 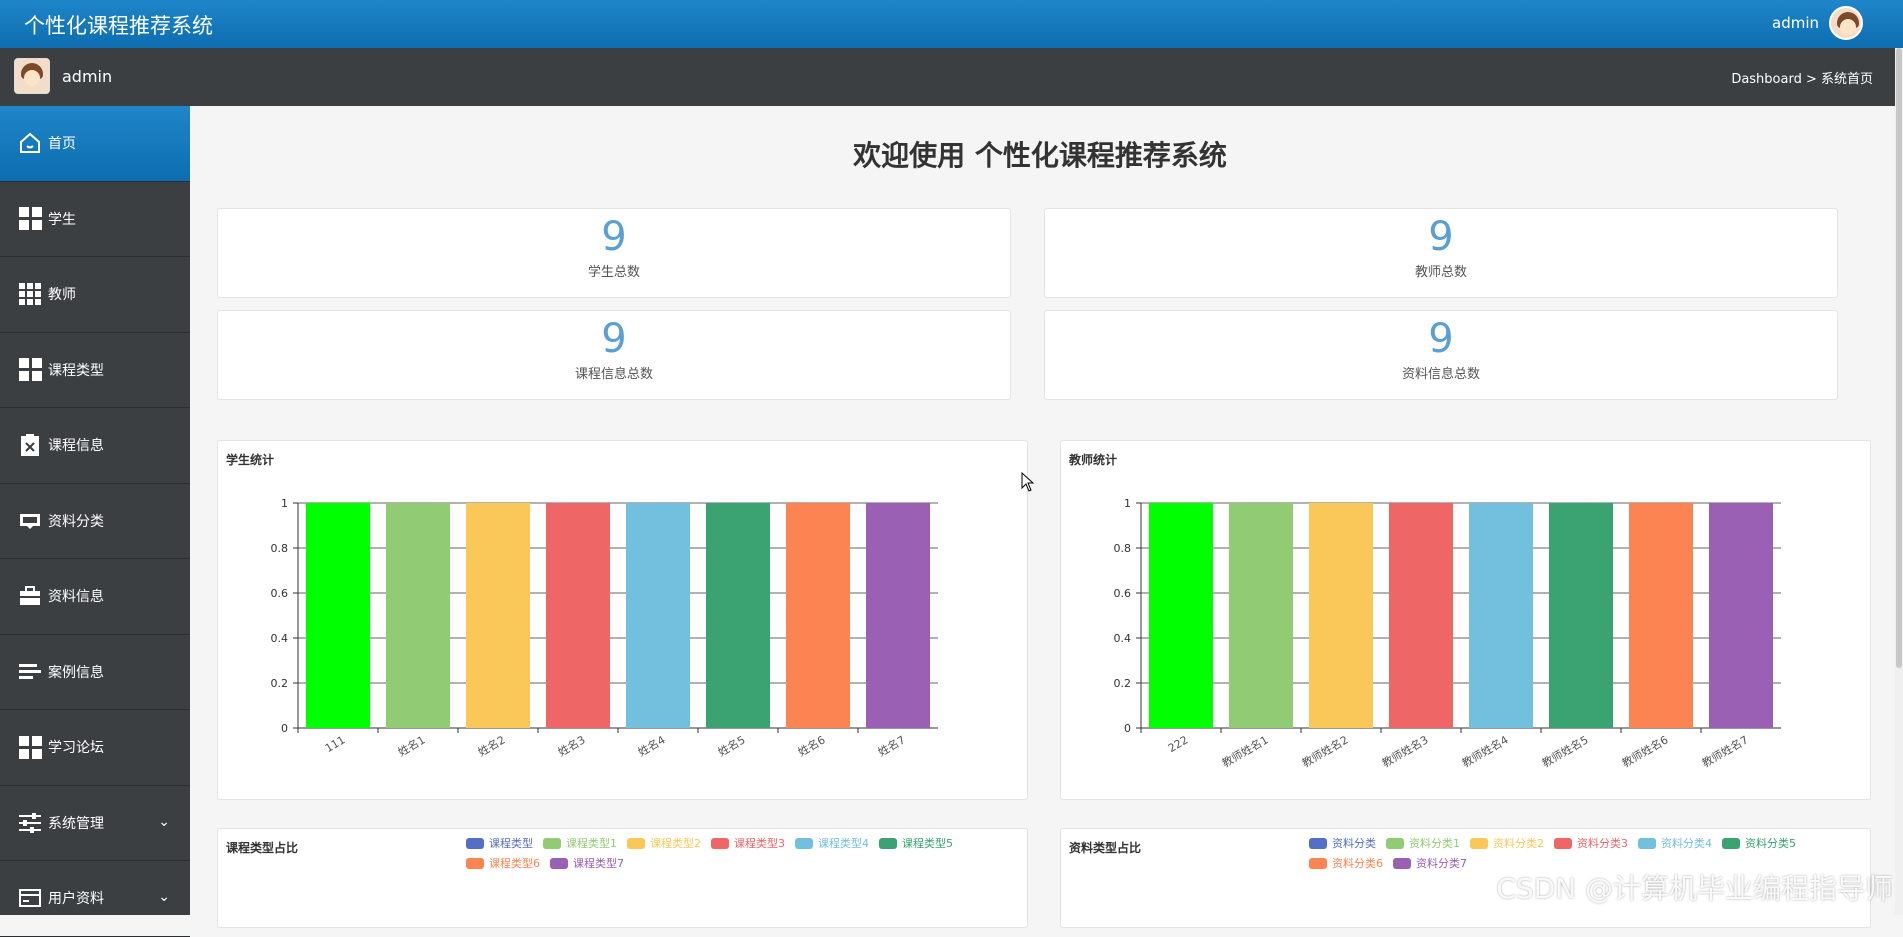 I want to click on sidebar-username: admin, so click(x=87, y=76).